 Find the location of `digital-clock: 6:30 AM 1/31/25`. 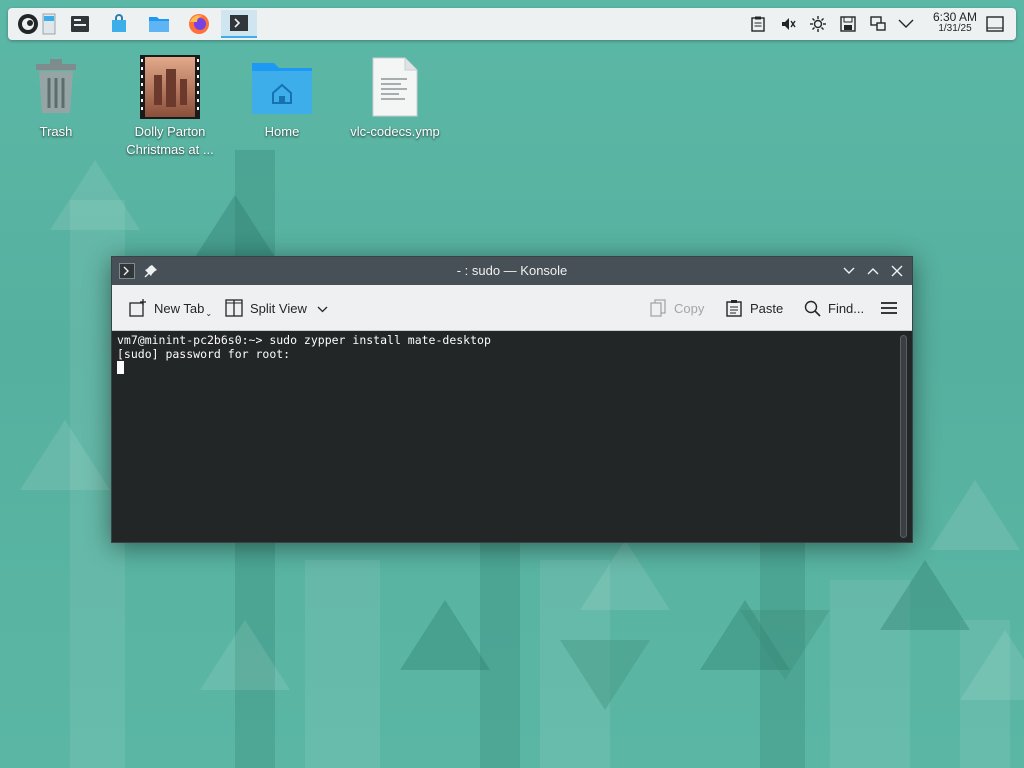

digital-clock: 6:30 AM 1/31/25 is located at coordinates (955, 23).